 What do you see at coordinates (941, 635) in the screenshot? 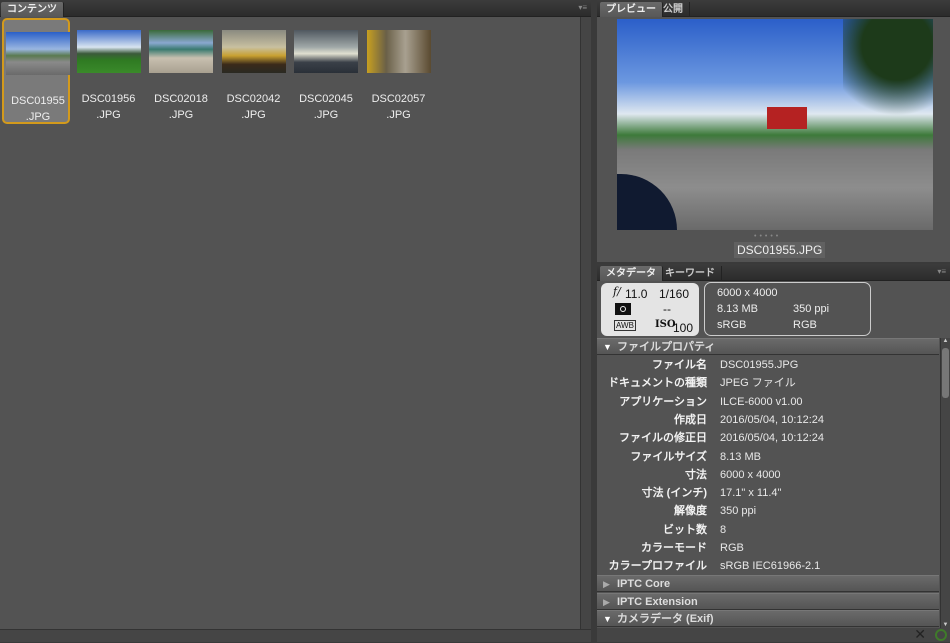
I see `apply-icon` at bounding box center [941, 635].